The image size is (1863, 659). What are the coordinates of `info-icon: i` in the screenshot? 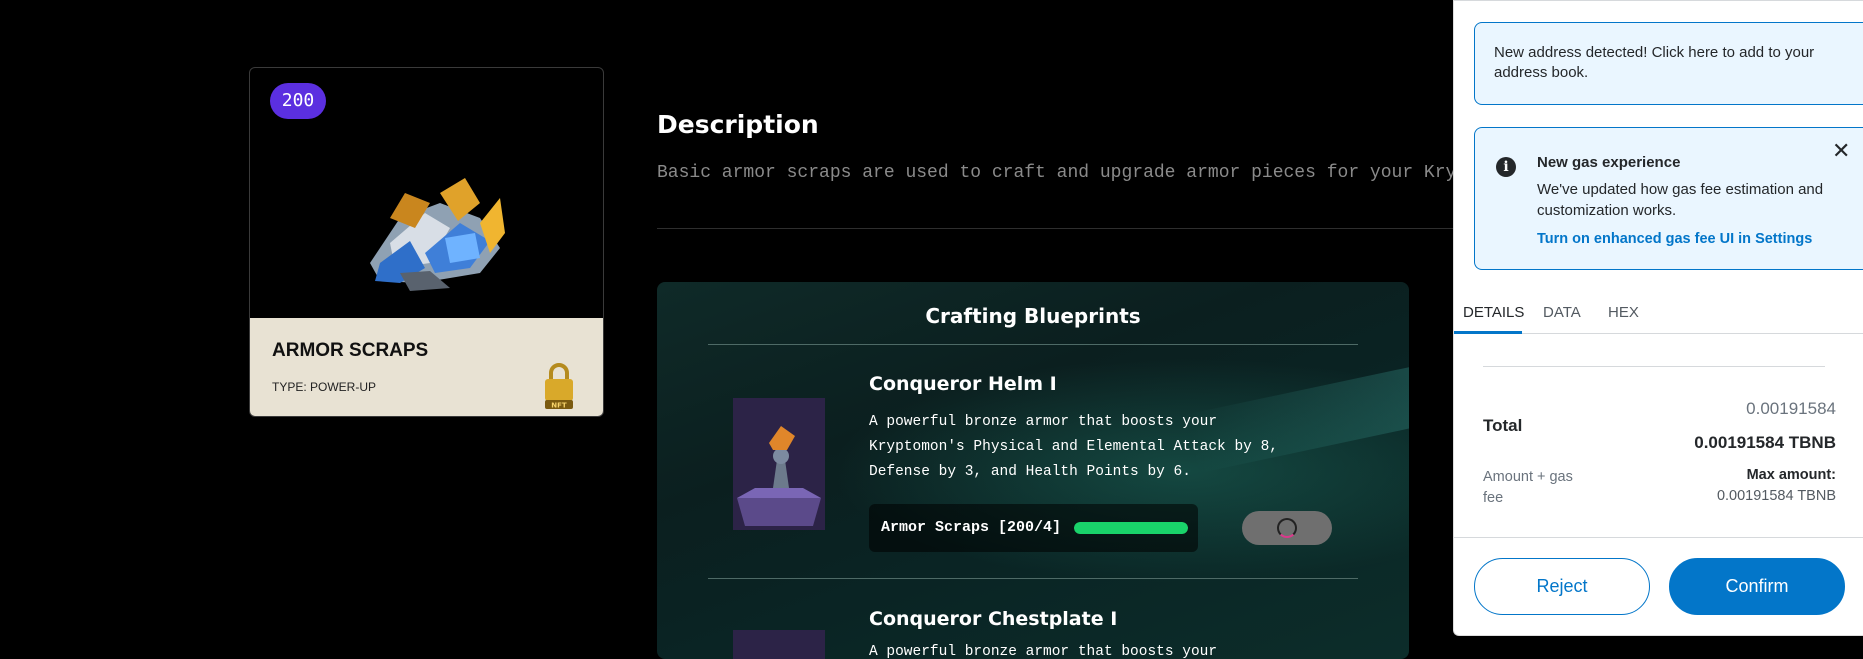 It's located at (1506, 167).